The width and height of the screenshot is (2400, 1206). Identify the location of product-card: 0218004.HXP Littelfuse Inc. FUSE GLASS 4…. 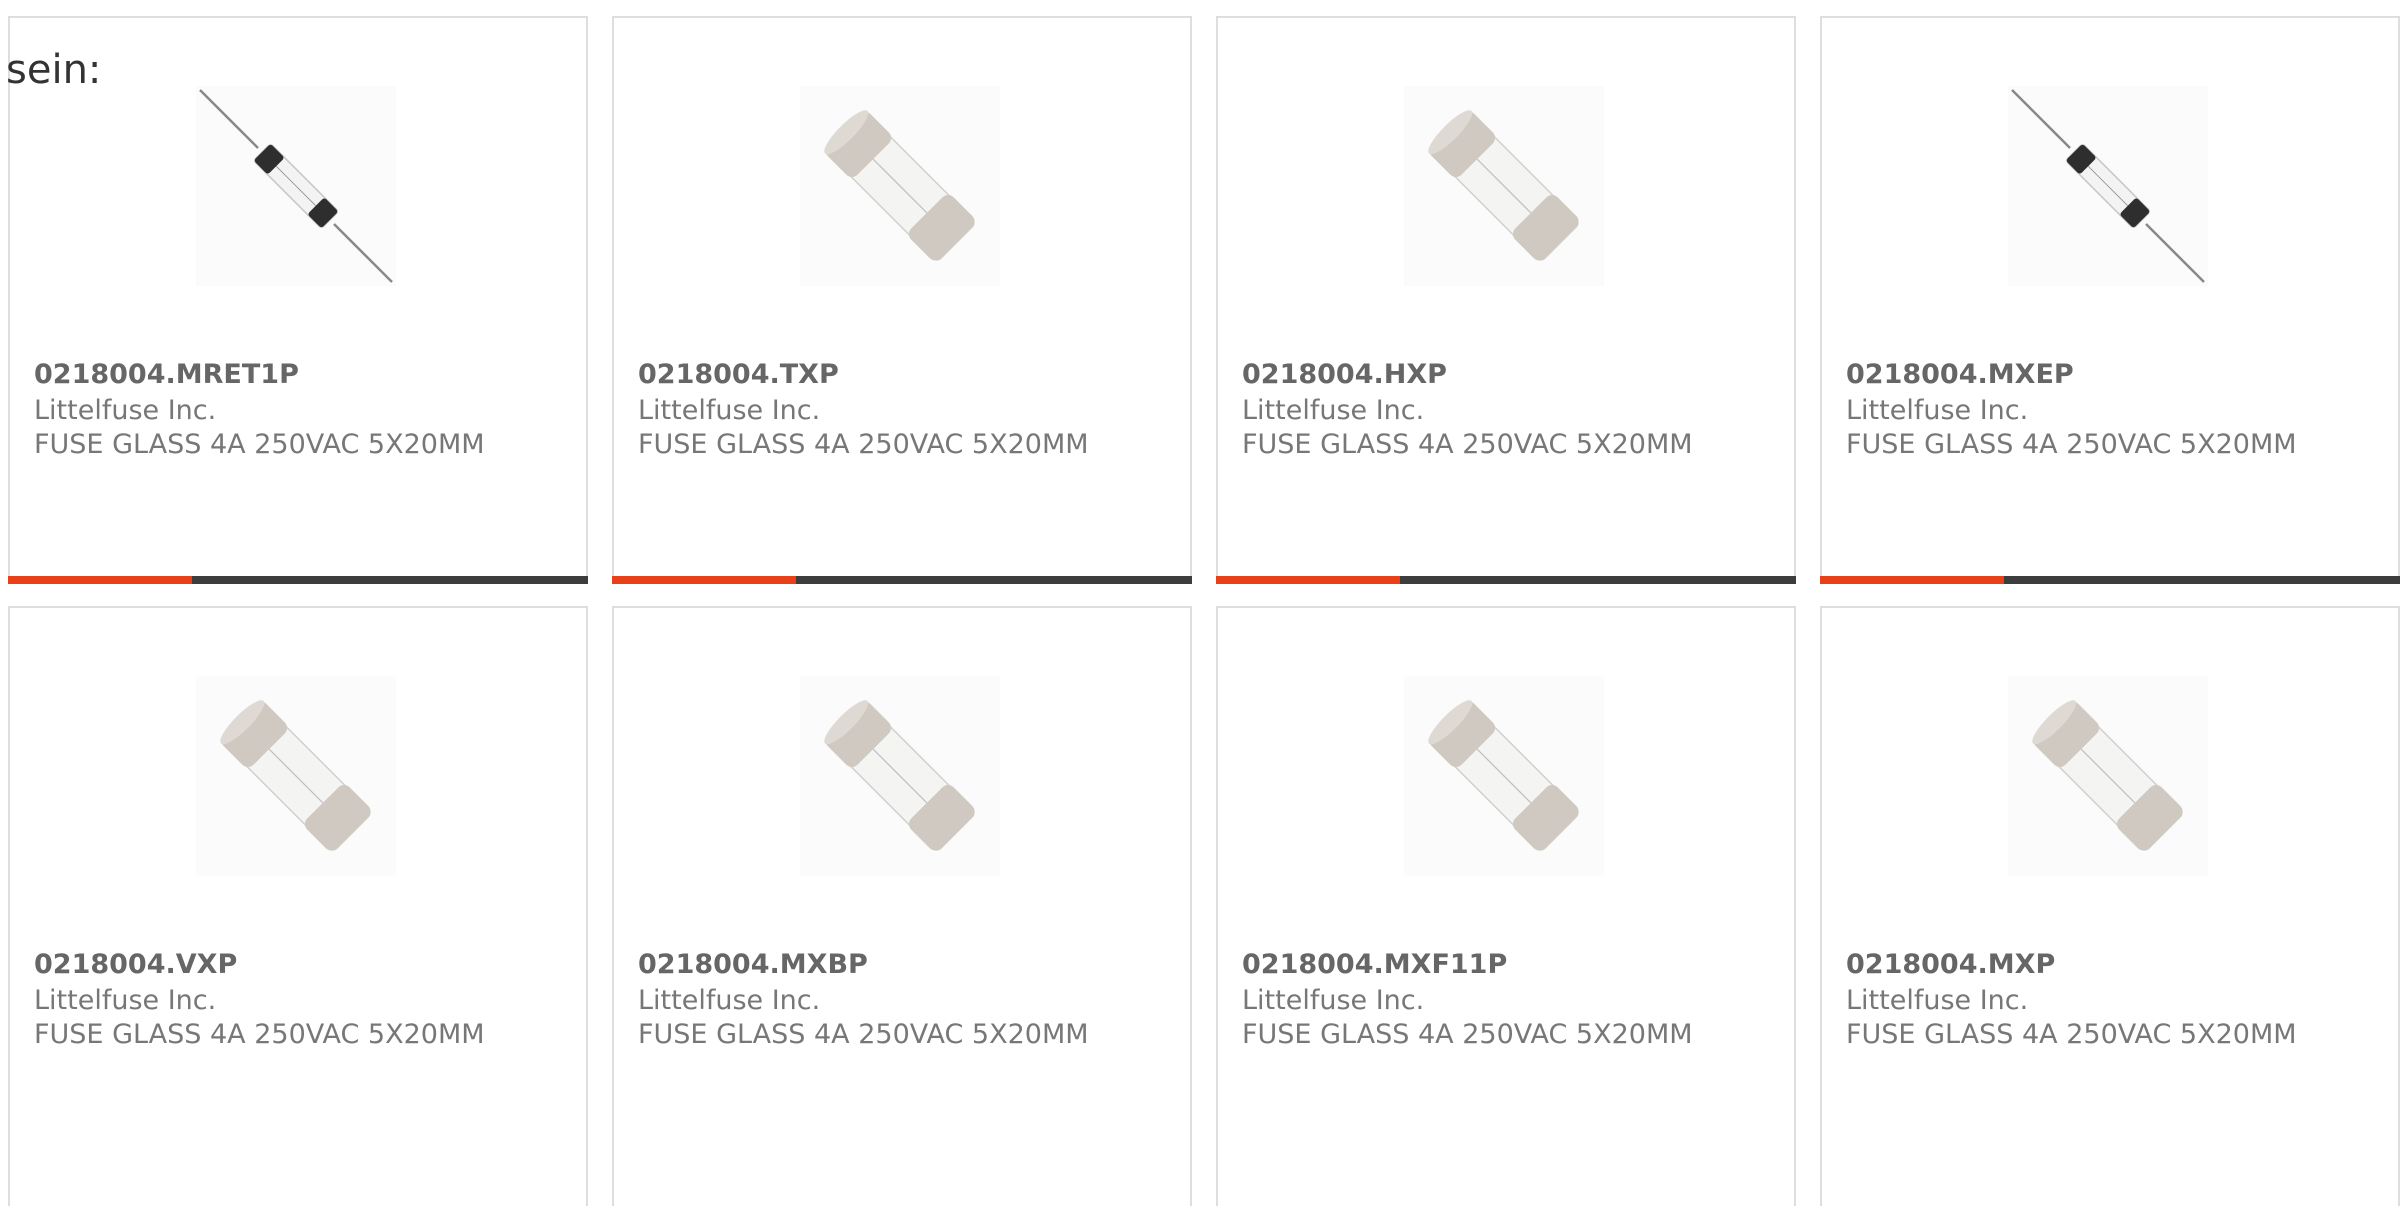
(1506, 300).